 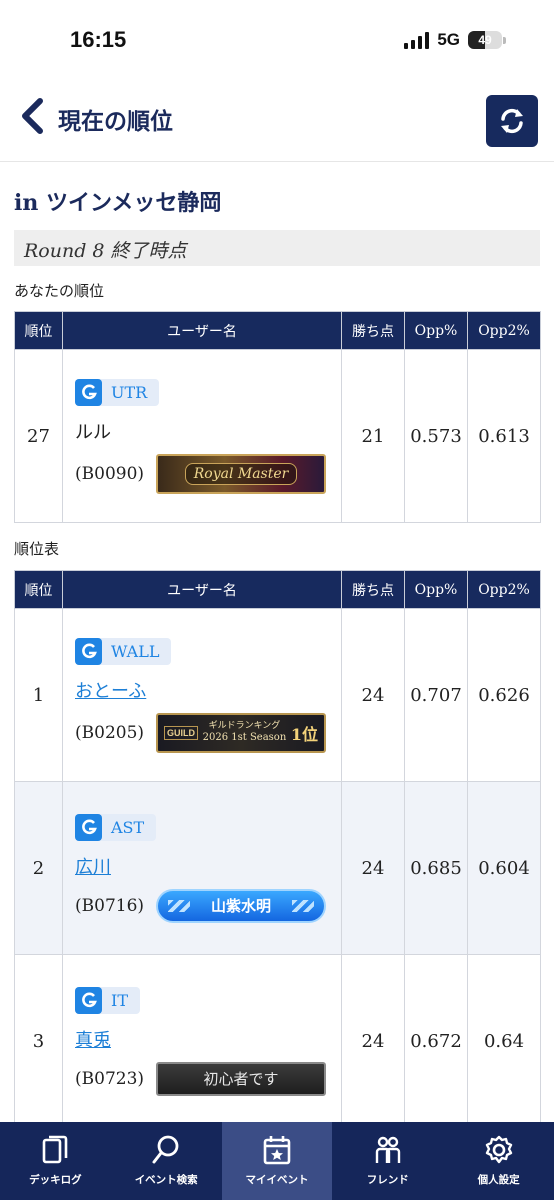 What do you see at coordinates (179, 905) in the screenshot?
I see `badge-stripes-left-icon` at bounding box center [179, 905].